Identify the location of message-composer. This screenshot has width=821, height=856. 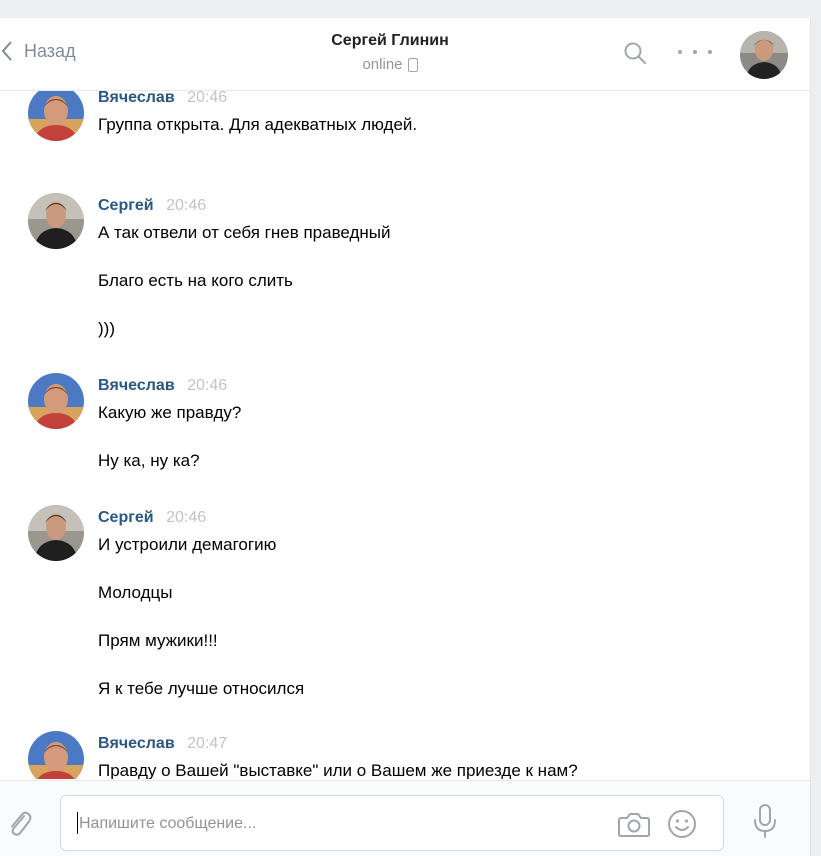
(405, 818).